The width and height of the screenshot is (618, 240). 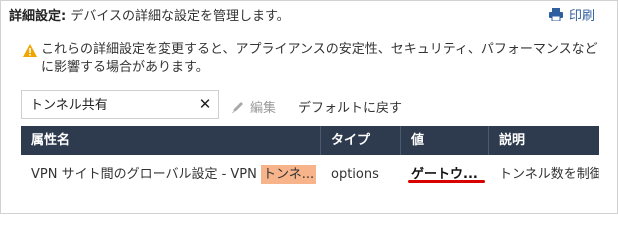 What do you see at coordinates (30, 50) in the screenshot?
I see `warning-icon` at bounding box center [30, 50].